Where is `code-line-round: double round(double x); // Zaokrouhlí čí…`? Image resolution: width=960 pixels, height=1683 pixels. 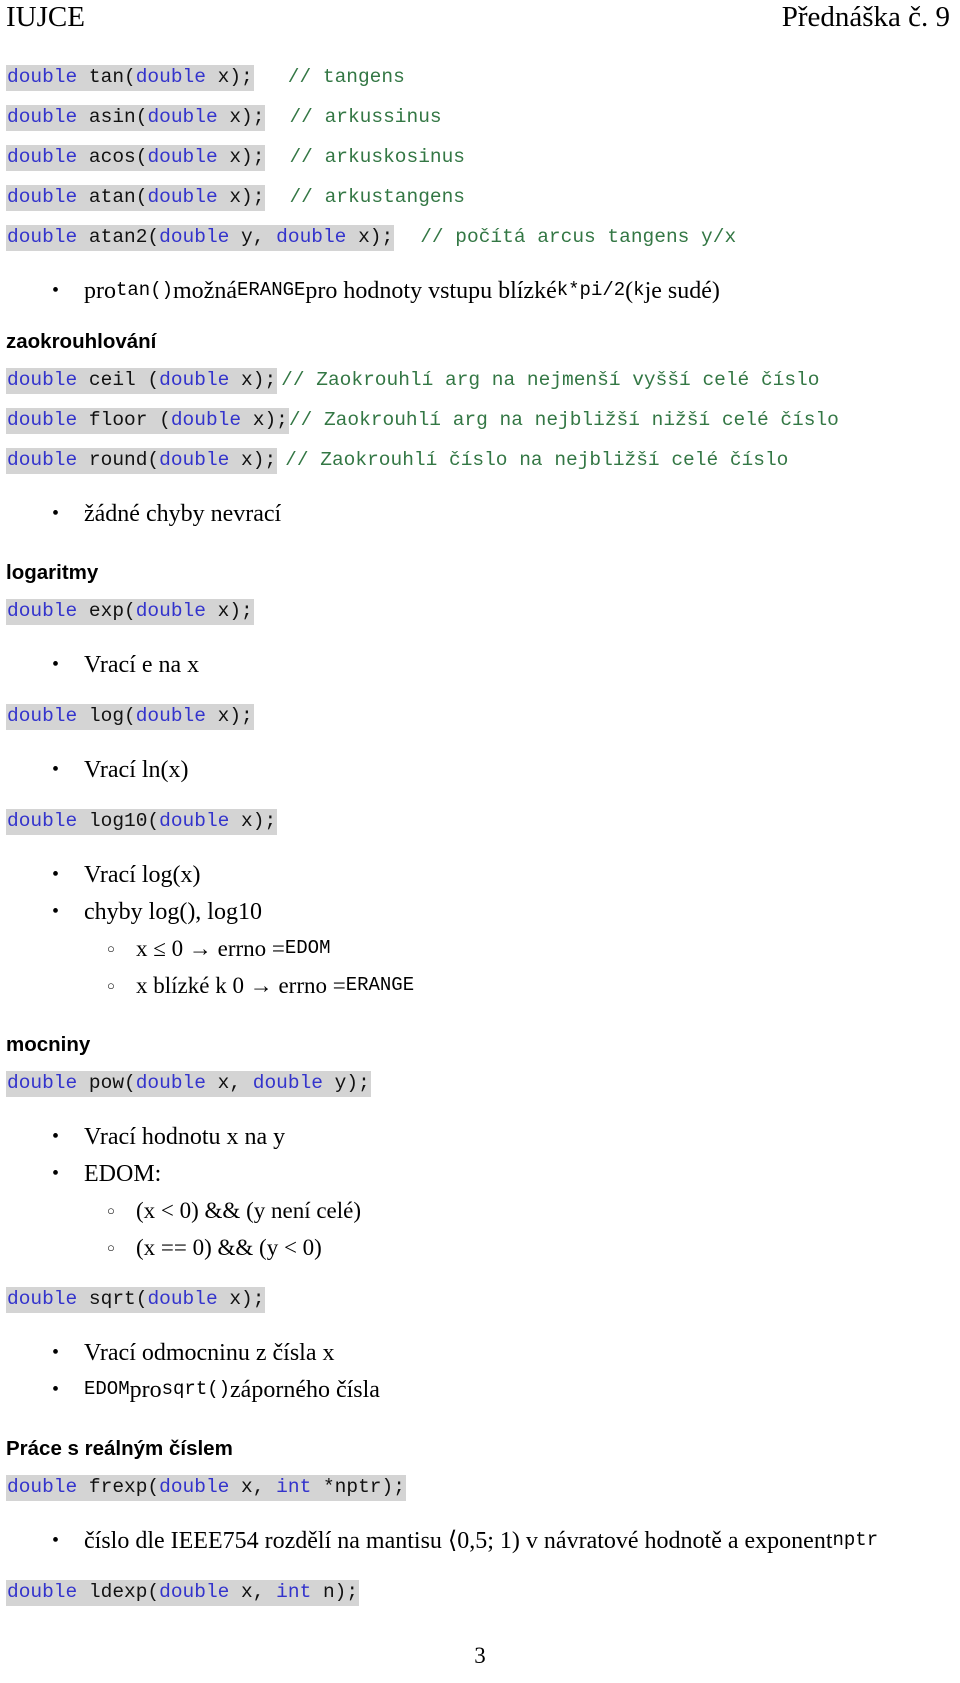 code-line-round: double round(double x); // Zaokrouhlí čí… is located at coordinates (479, 461).